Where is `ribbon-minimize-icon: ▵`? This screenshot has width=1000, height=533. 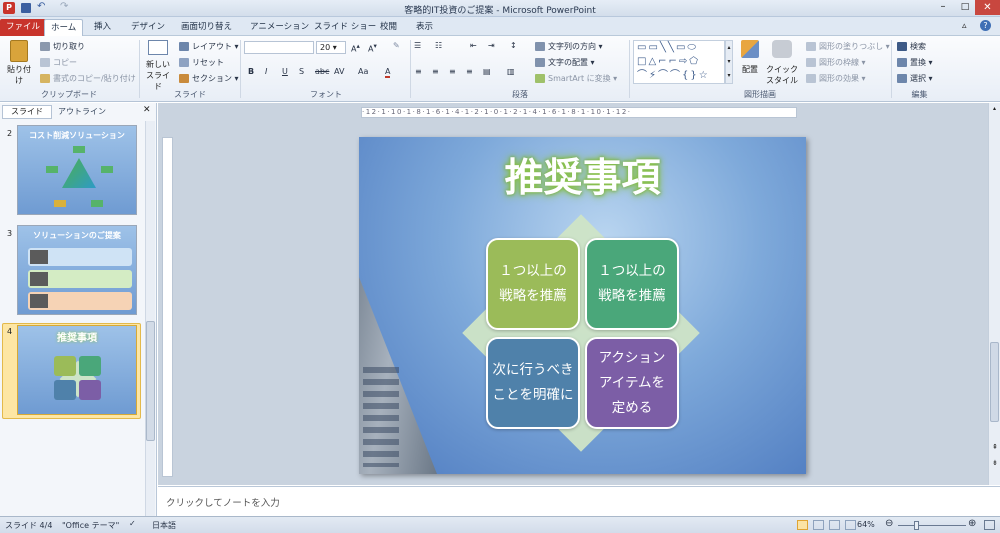
ribbon-minimize-icon: ▵ is located at coordinates (964, 26).